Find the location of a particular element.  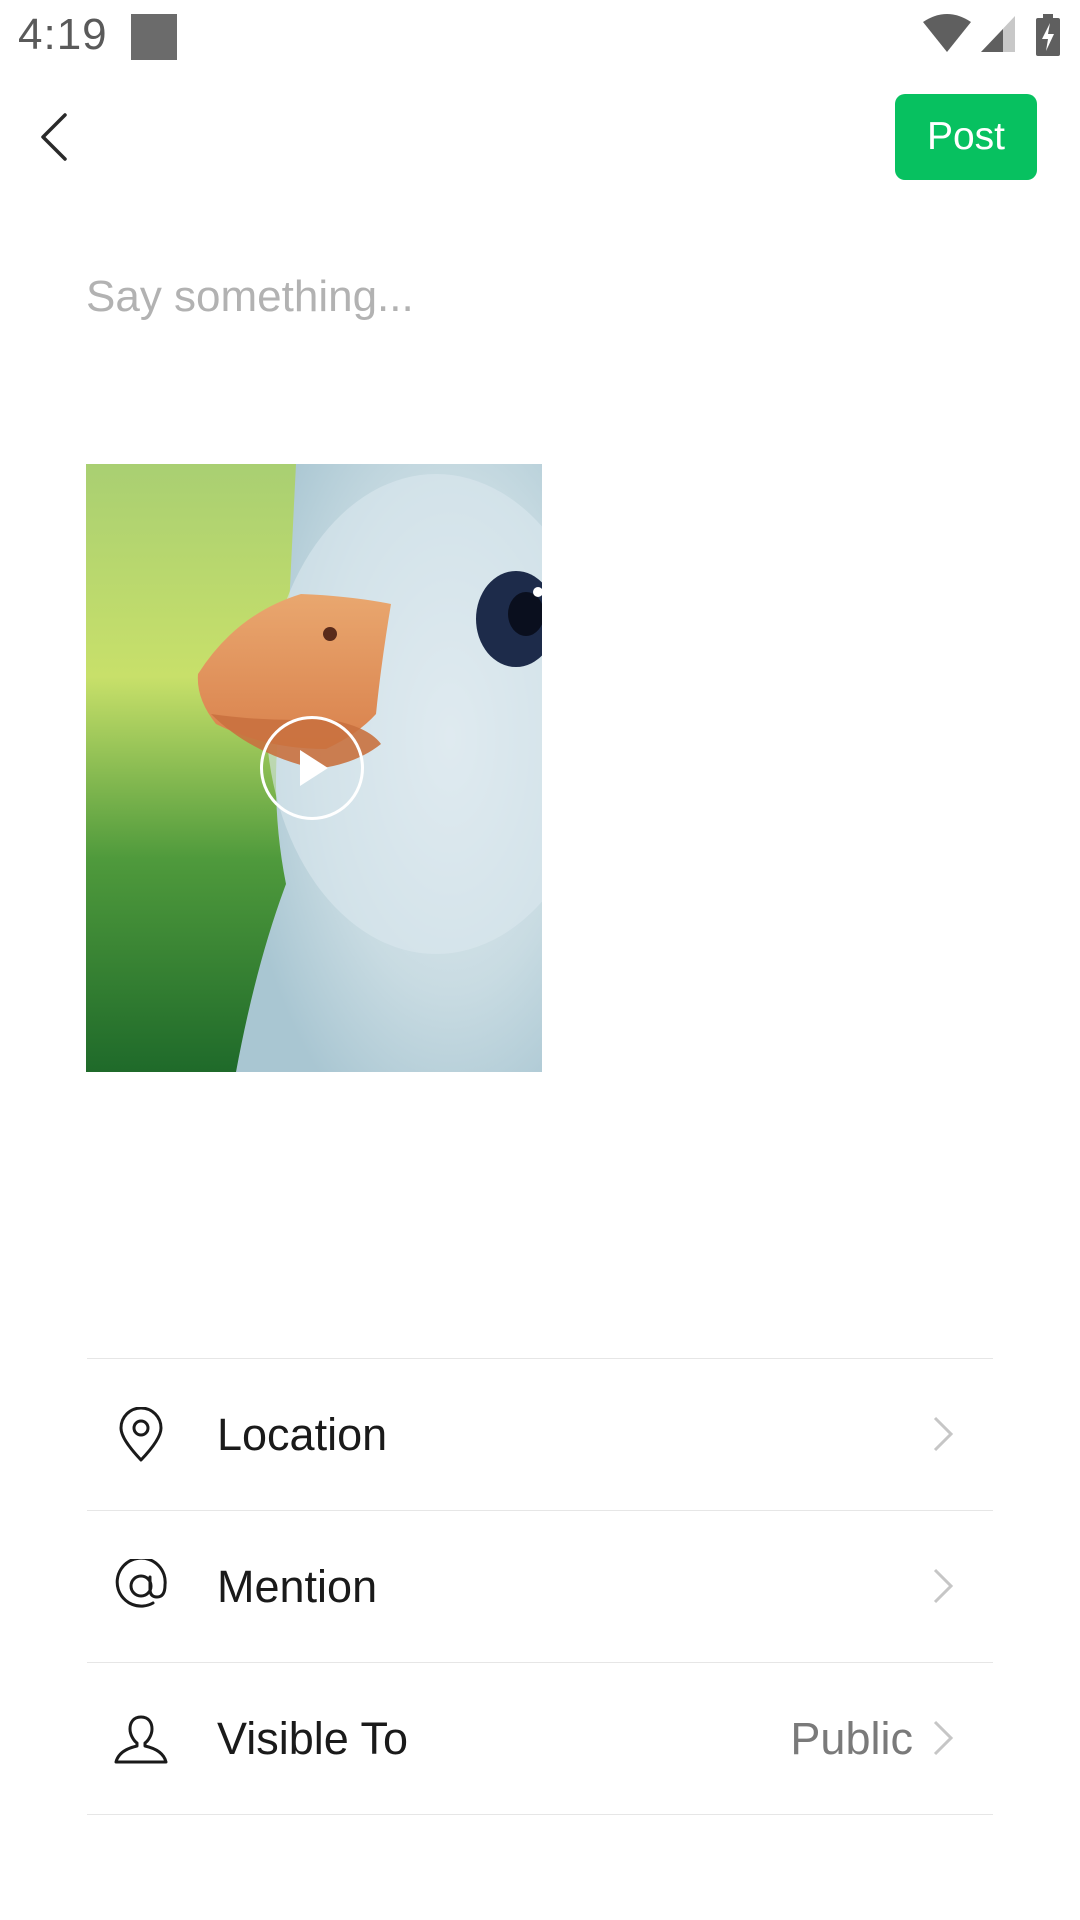

mention-row: Mention is located at coordinates (540, 1586).